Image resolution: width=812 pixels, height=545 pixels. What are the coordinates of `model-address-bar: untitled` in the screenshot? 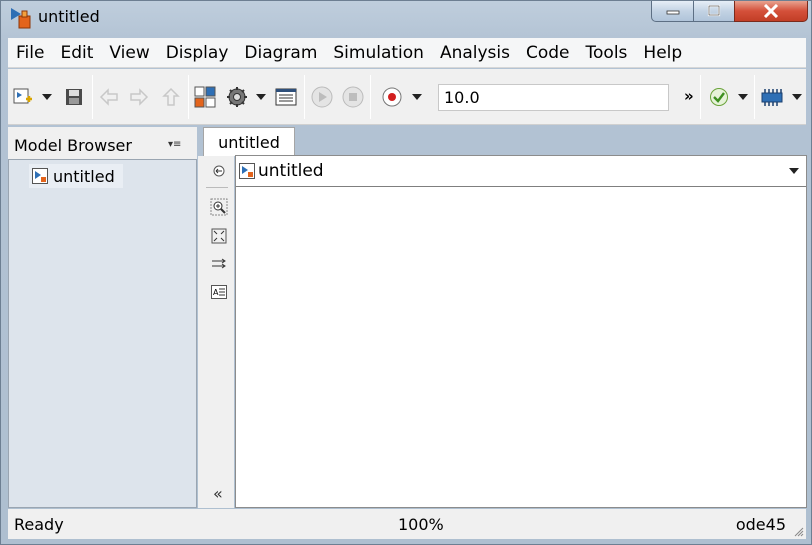 It's located at (521, 171).